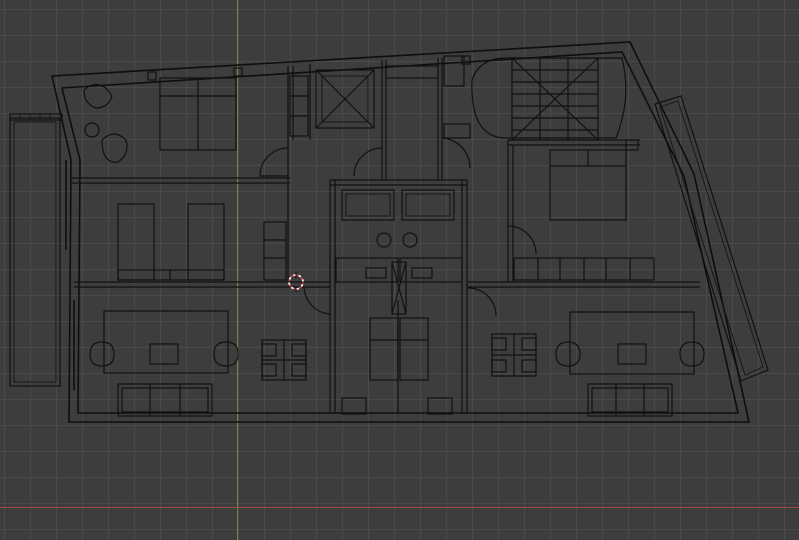  I want to click on central-bathrooms, so click(399, 252).